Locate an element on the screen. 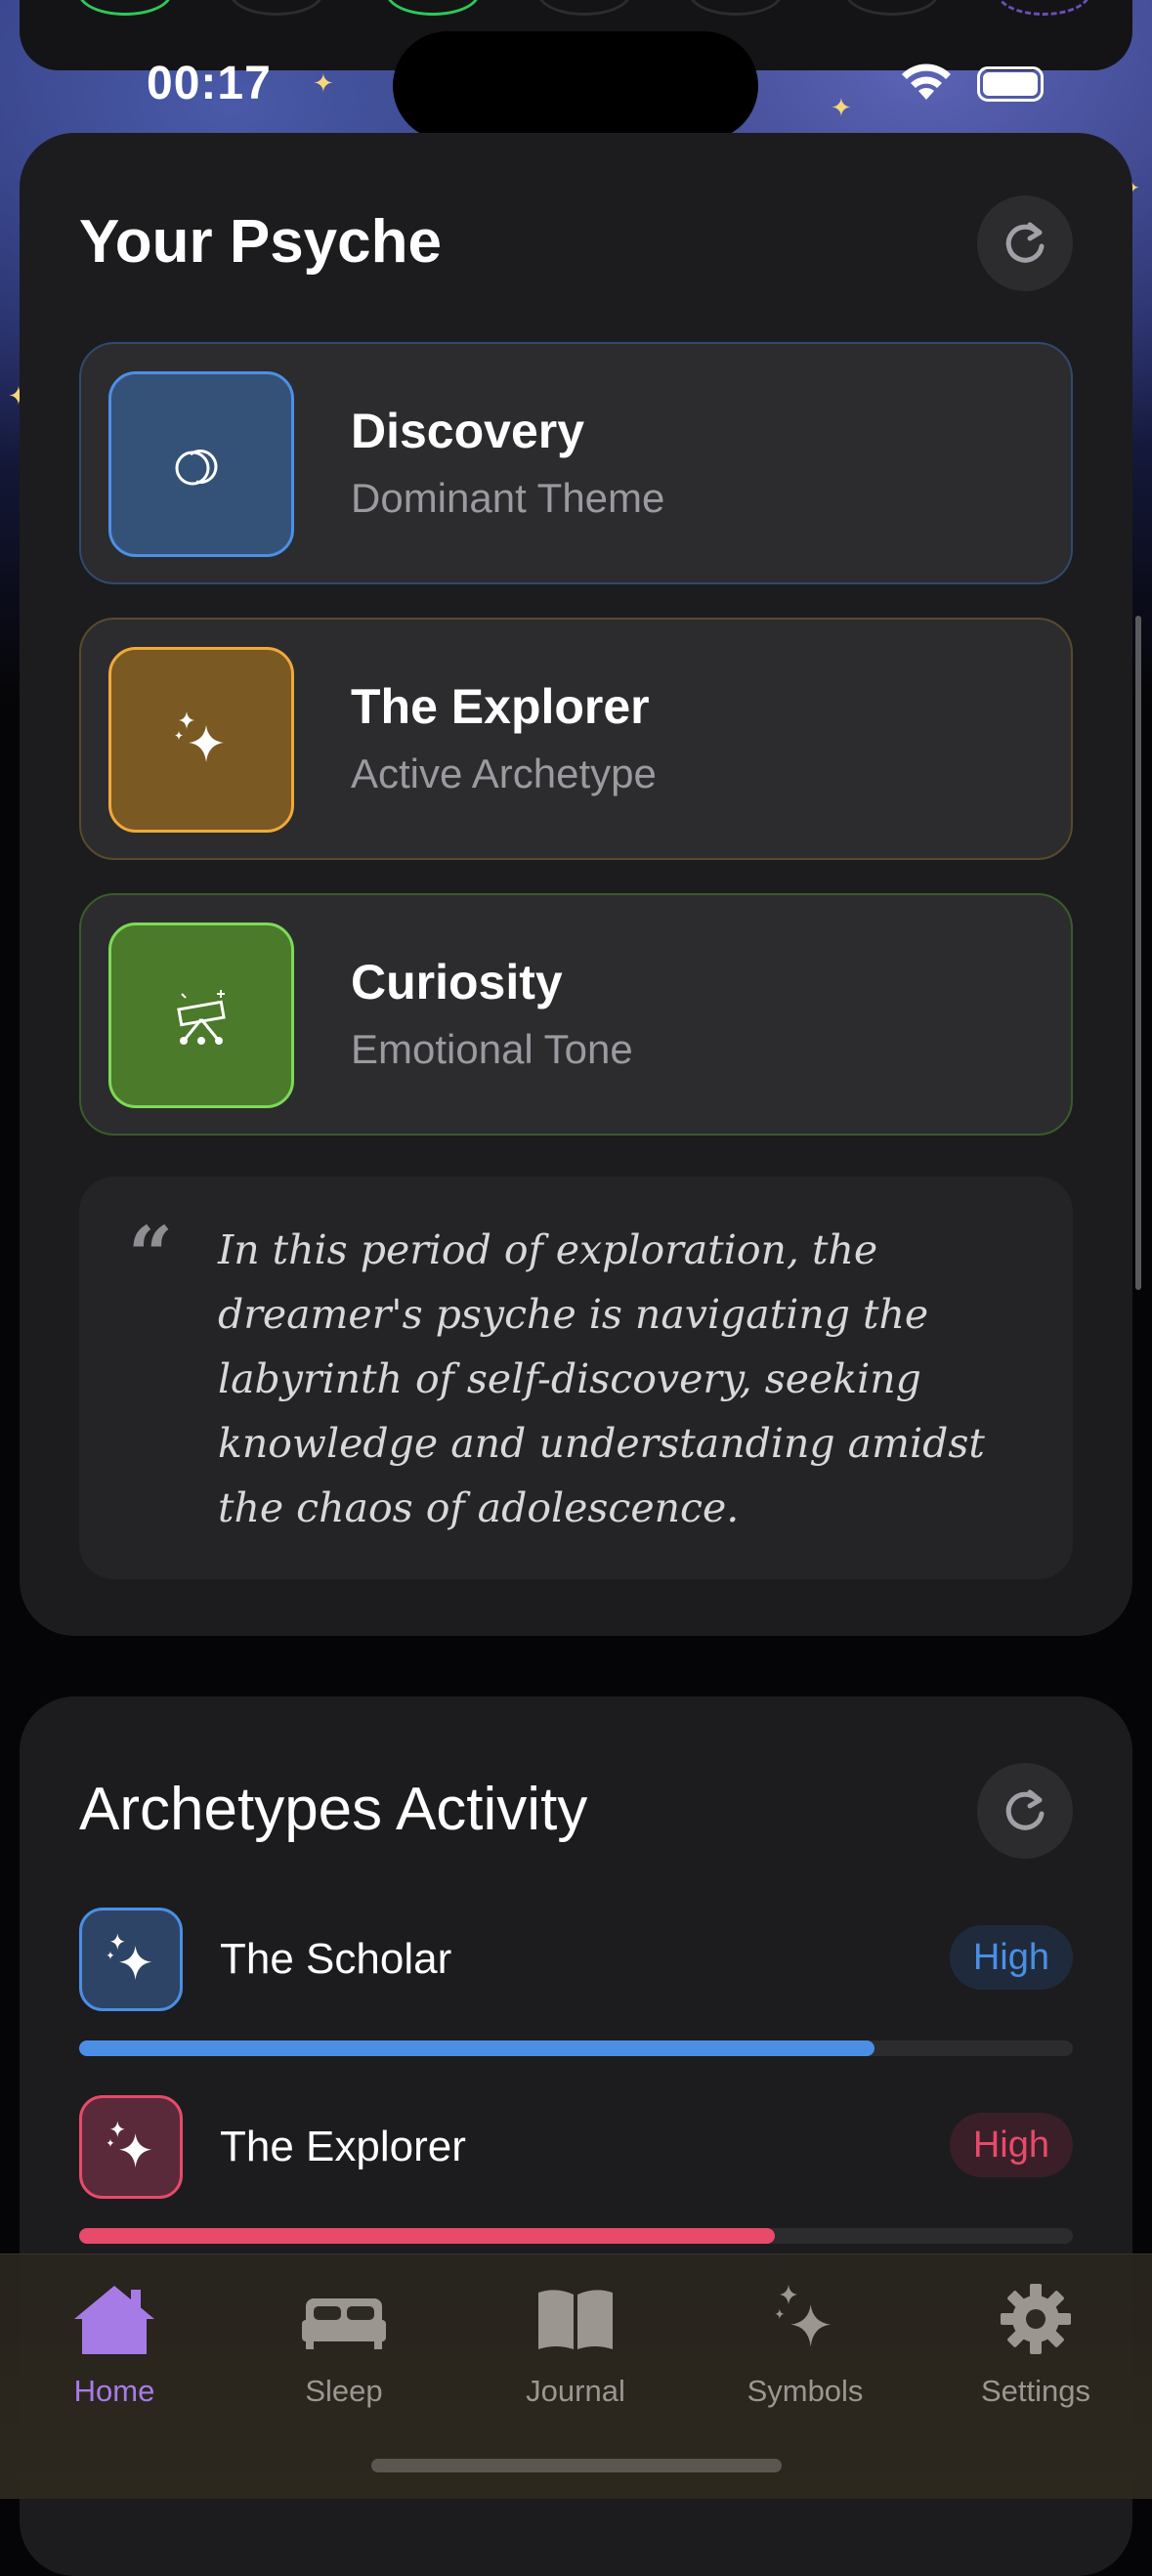 The height and width of the screenshot is (2576, 1152). tab-settings: Settings is located at coordinates (1035, 2360).